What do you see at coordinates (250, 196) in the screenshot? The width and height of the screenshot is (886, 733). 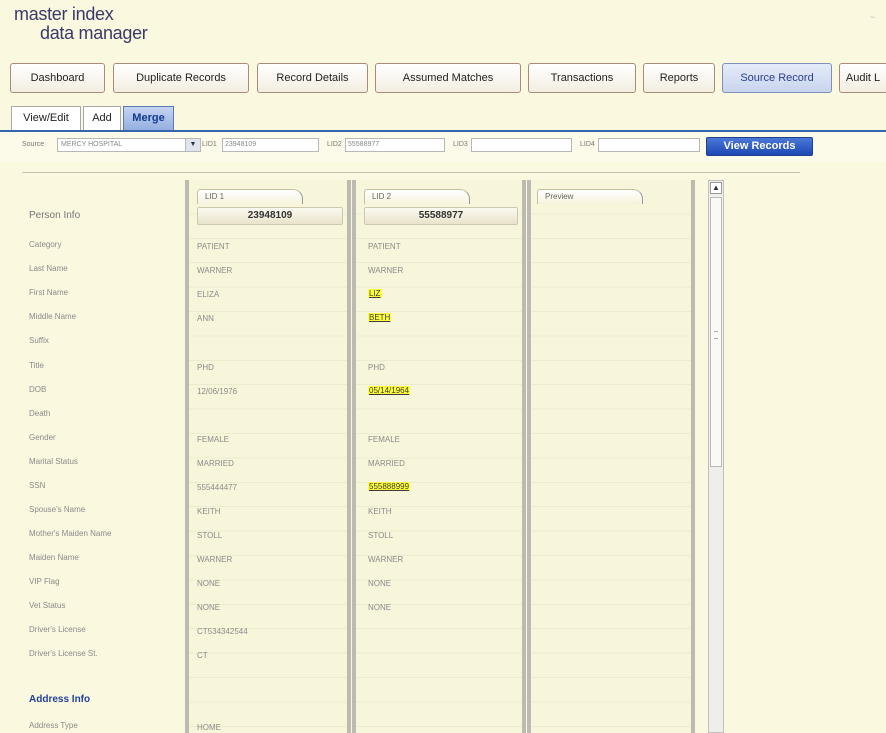 I see `lid1-tab: LID 1` at bounding box center [250, 196].